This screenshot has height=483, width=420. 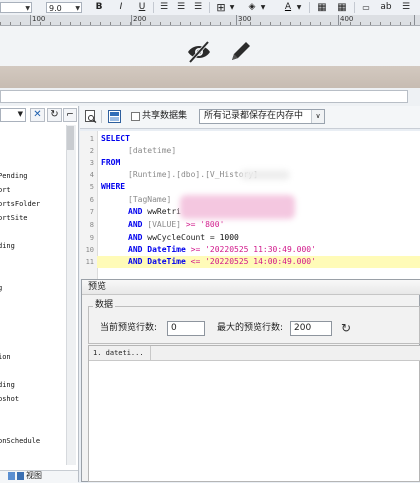 I want to click on line-number: 6, so click(x=91, y=200).